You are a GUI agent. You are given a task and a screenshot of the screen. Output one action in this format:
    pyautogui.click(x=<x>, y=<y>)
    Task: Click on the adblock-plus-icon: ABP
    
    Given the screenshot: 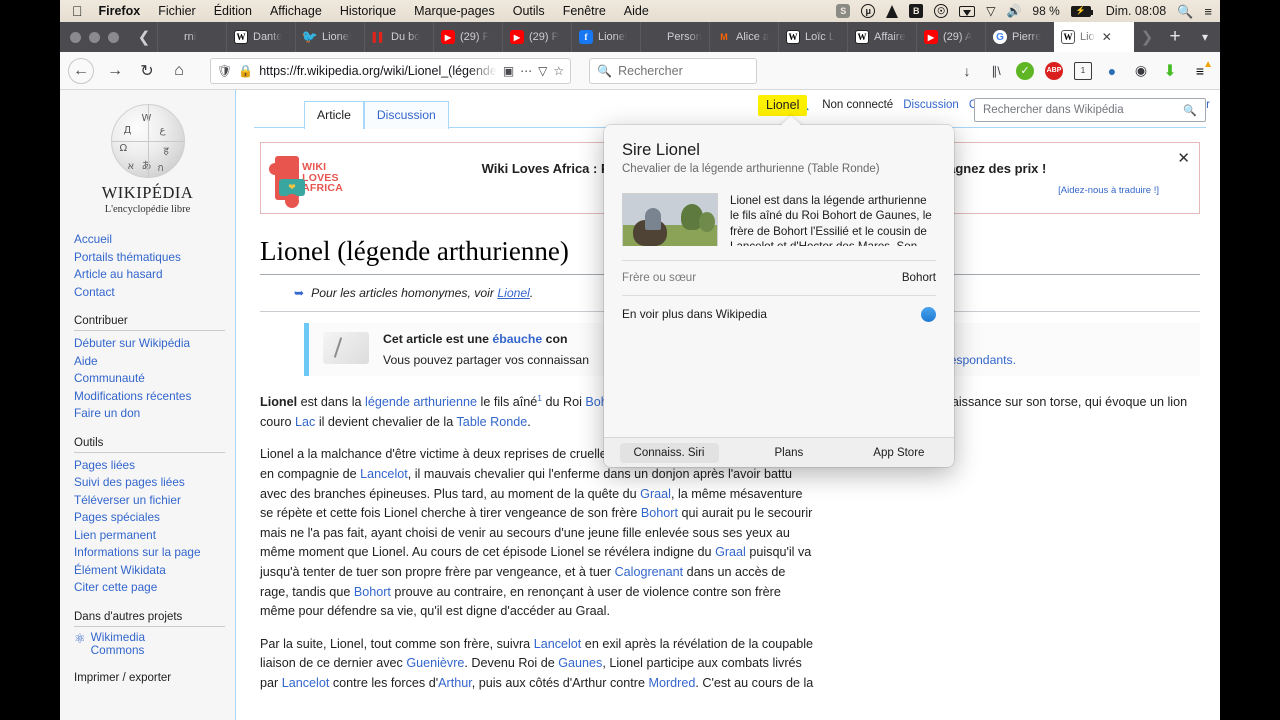 What is the action you would take?
    pyautogui.click(x=1054, y=70)
    